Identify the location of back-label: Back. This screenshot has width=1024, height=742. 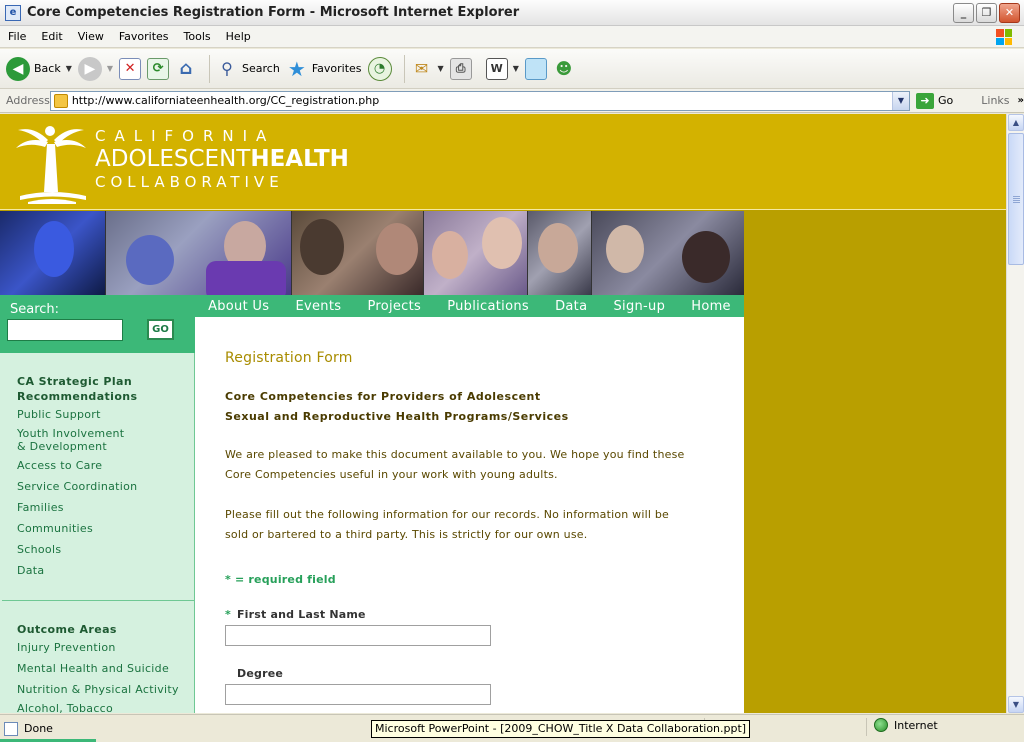
(47, 68).